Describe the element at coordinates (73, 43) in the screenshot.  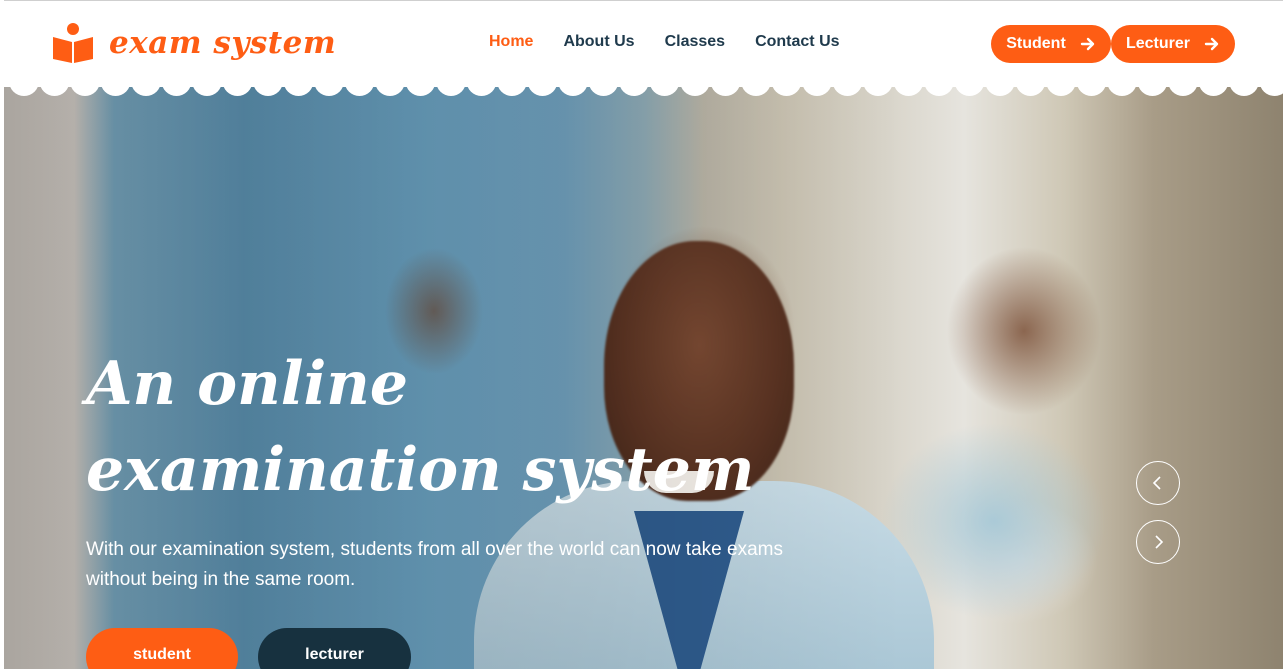
I see `book-reader-icon` at that location.